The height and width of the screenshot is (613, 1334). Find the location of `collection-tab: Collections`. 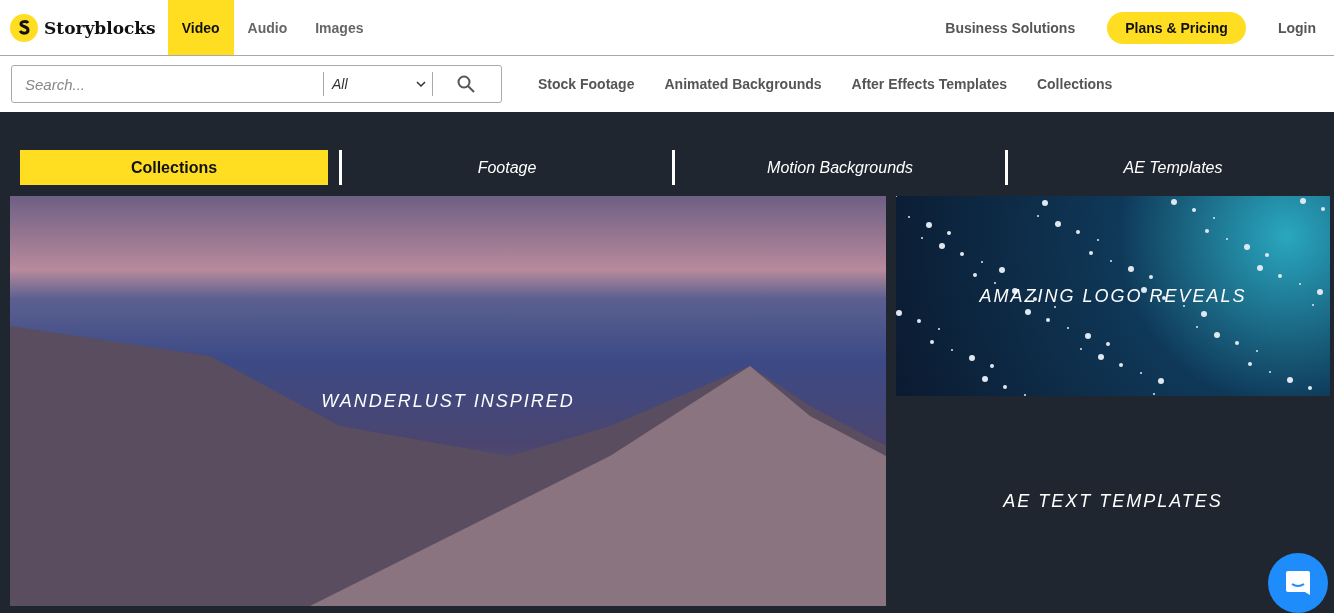

collection-tab: Collections is located at coordinates (174, 167).